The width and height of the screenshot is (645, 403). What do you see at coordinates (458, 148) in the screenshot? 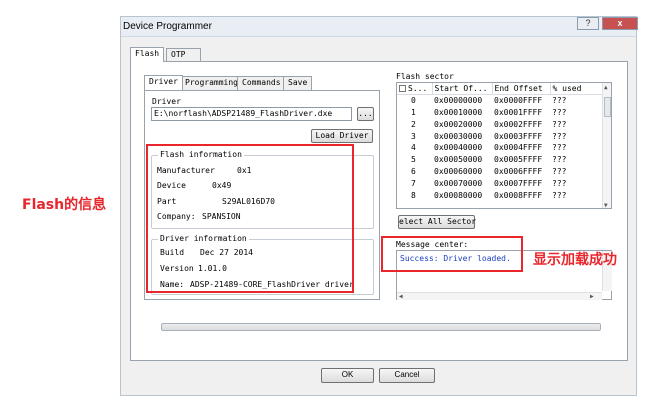
I see `sector-start-offset: 0x00040000` at bounding box center [458, 148].